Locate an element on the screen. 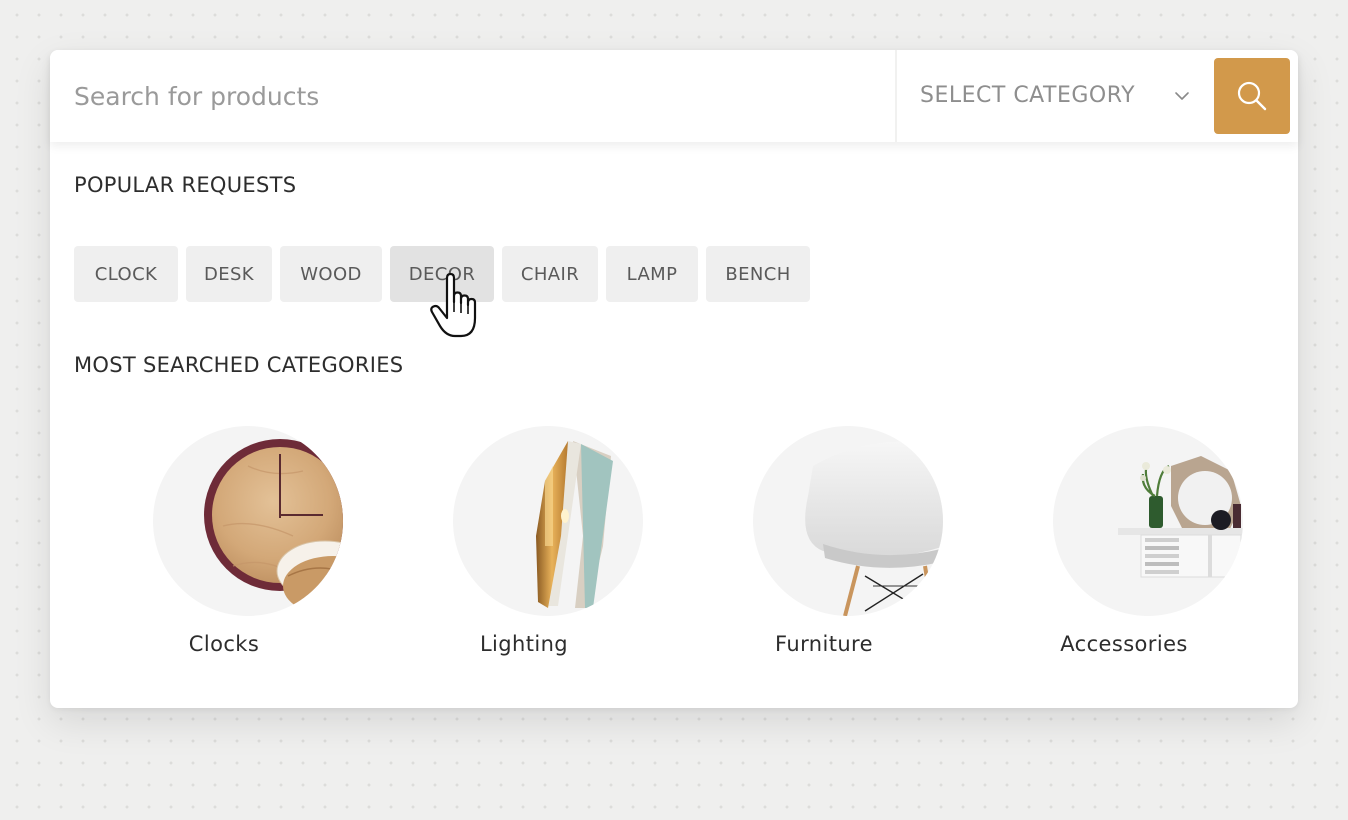 The width and height of the screenshot is (1348, 820). chip-chair: CHAIR is located at coordinates (550, 274).